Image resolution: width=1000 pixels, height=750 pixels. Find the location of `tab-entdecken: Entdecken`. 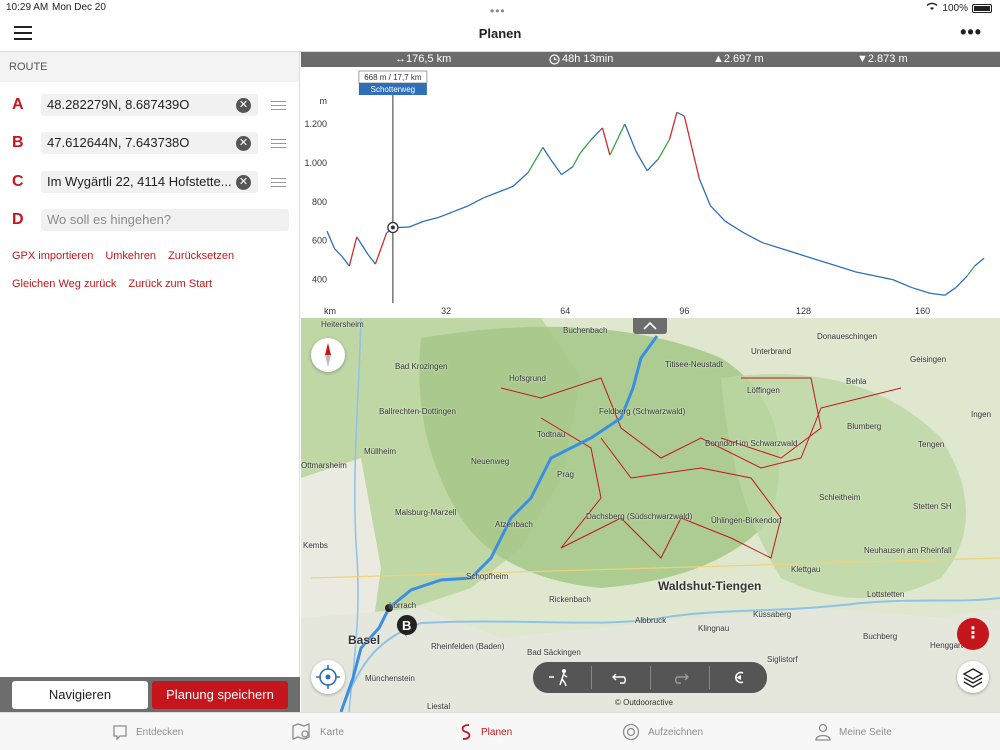

tab-entdecken: Entdecken is located at coordinates (147, 732).